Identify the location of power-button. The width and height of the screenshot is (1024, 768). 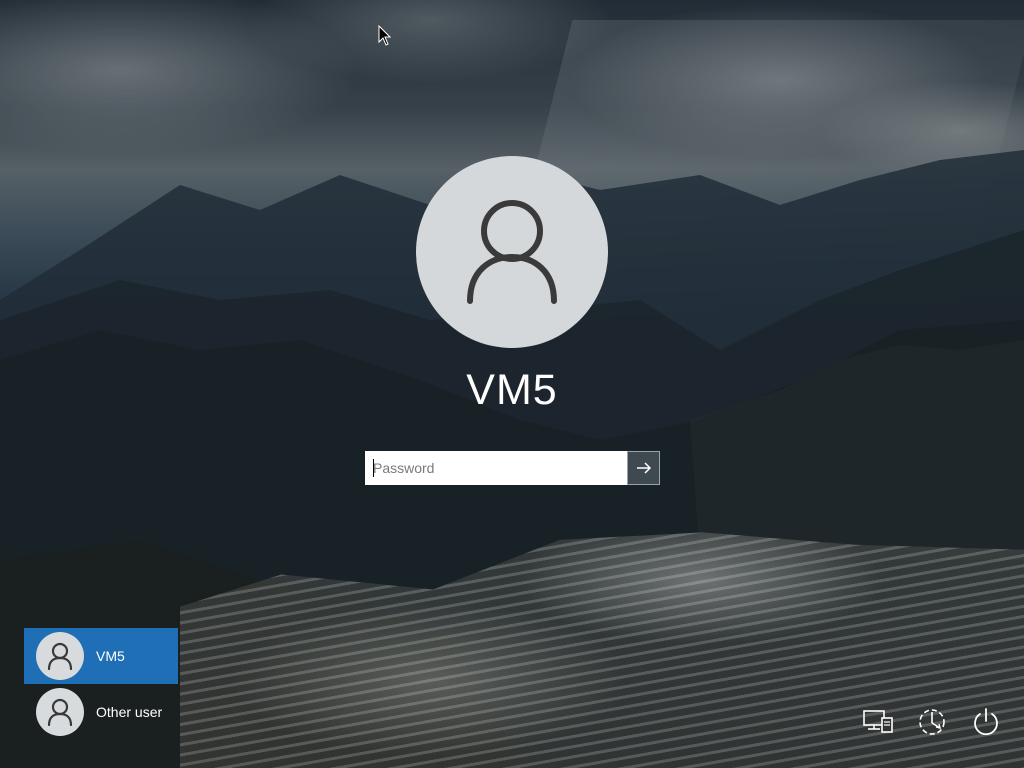
(986, 722).